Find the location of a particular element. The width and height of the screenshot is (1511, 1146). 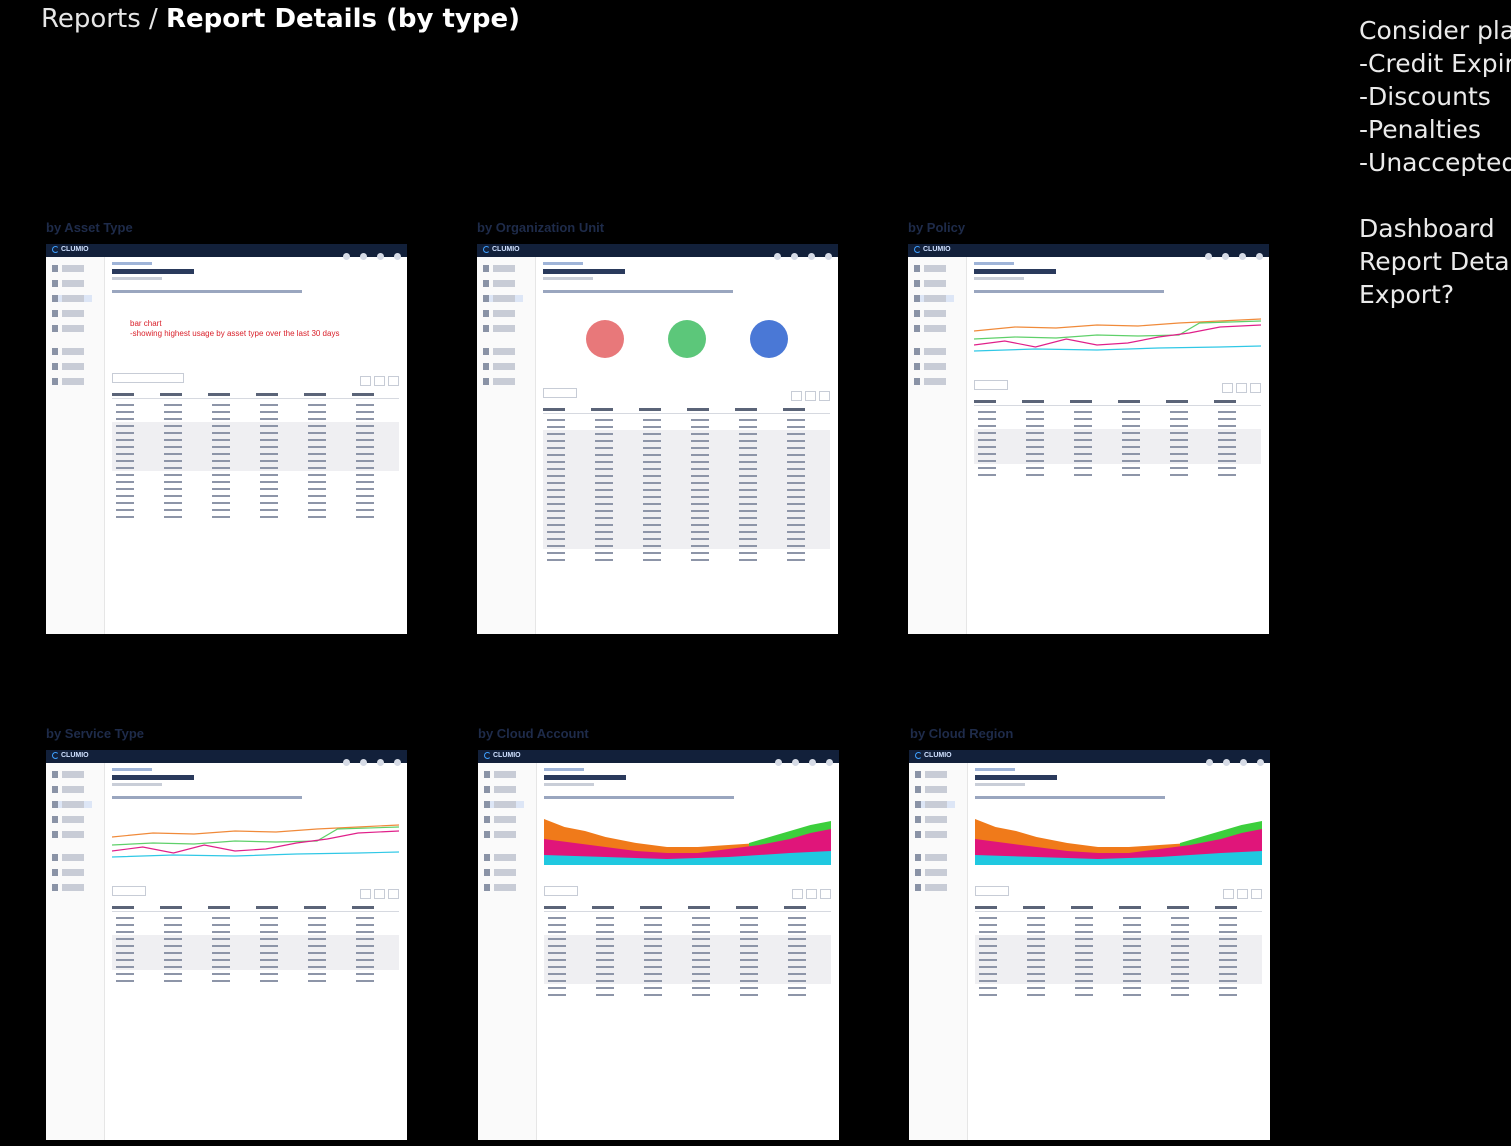

screenshot-cloud-account: CLUMIO is located at coordinates (658, 945).